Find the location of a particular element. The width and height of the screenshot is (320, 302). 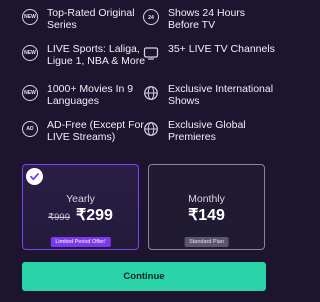

checkmark-icon is located at coordinates (34, 176).